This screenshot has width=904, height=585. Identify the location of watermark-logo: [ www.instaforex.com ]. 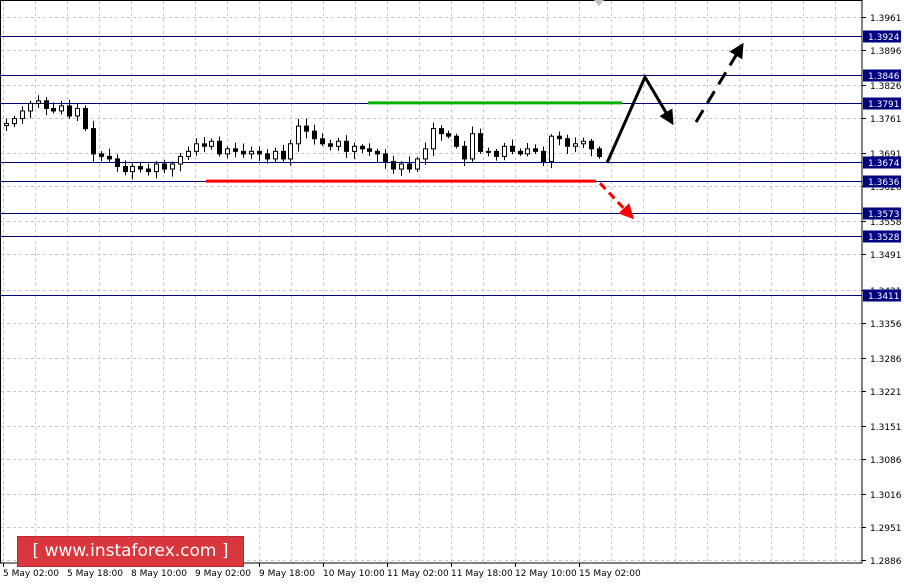
(130, 551).